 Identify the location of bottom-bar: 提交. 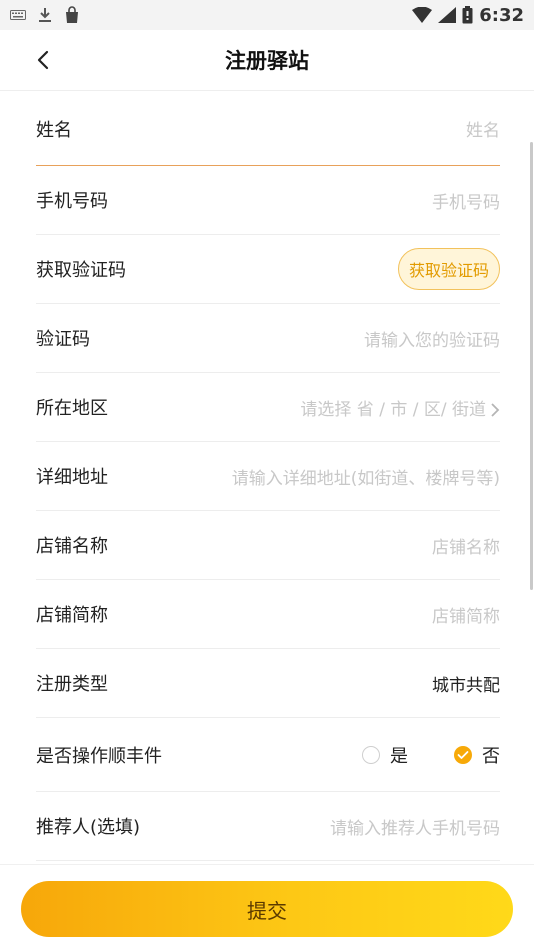
(267, 907).